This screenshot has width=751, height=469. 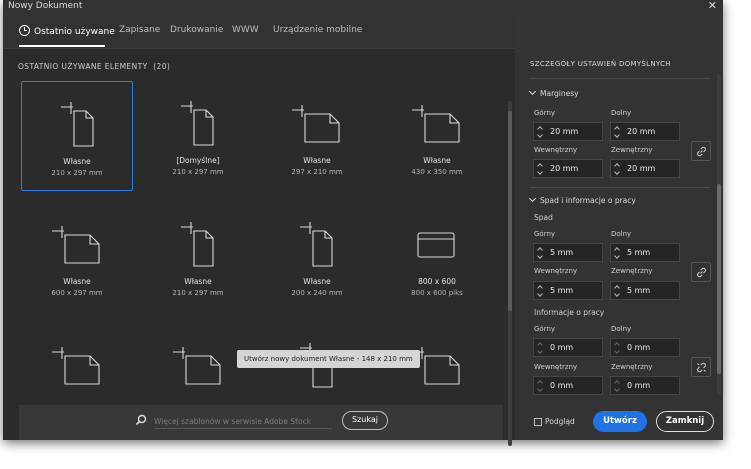 I want to click on section-heading: OSTATNIO UŻYWANE ELEMENTY, so click(x=83, y=66).